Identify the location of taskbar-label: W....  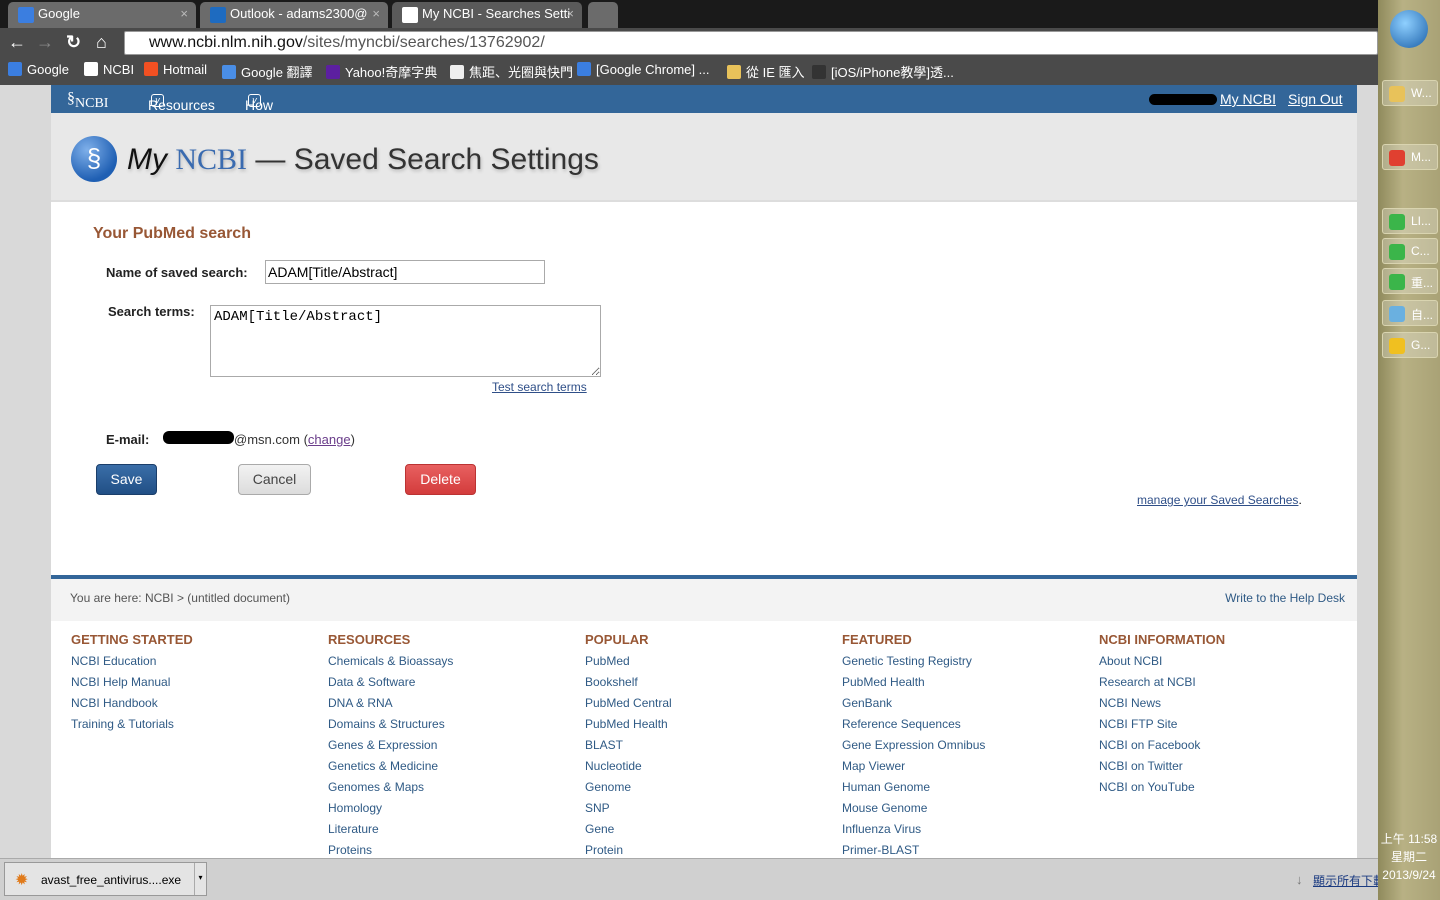
(1421, 93).